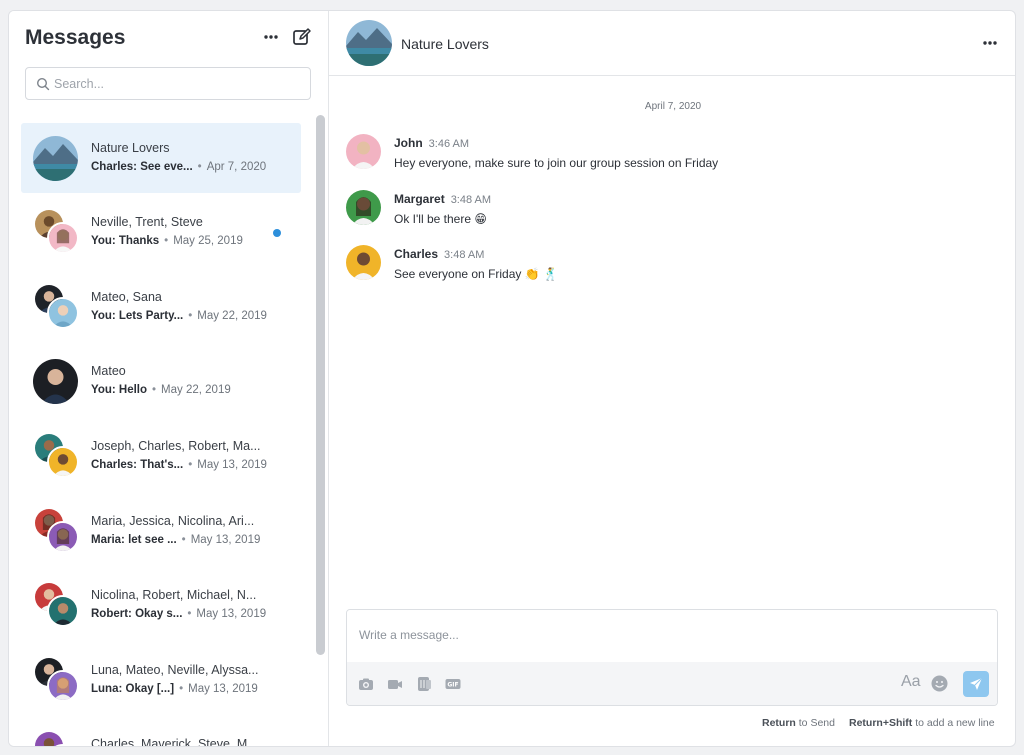 The width and height of the screenshot is (1024, 755). What do you see at coordinates (424, 684) in the screenshot?
I see `sticker-icon` at bounding box center [424, 684].